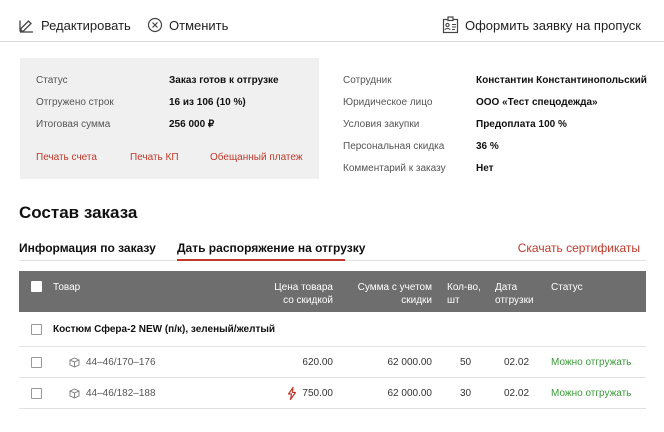 This screenshot has height=432, width=664. What do you see at coordinates (579, 248) in the screenshot?
I see `download-certificates-link: Скачать сертификаты` at bounding box center [579, 248].